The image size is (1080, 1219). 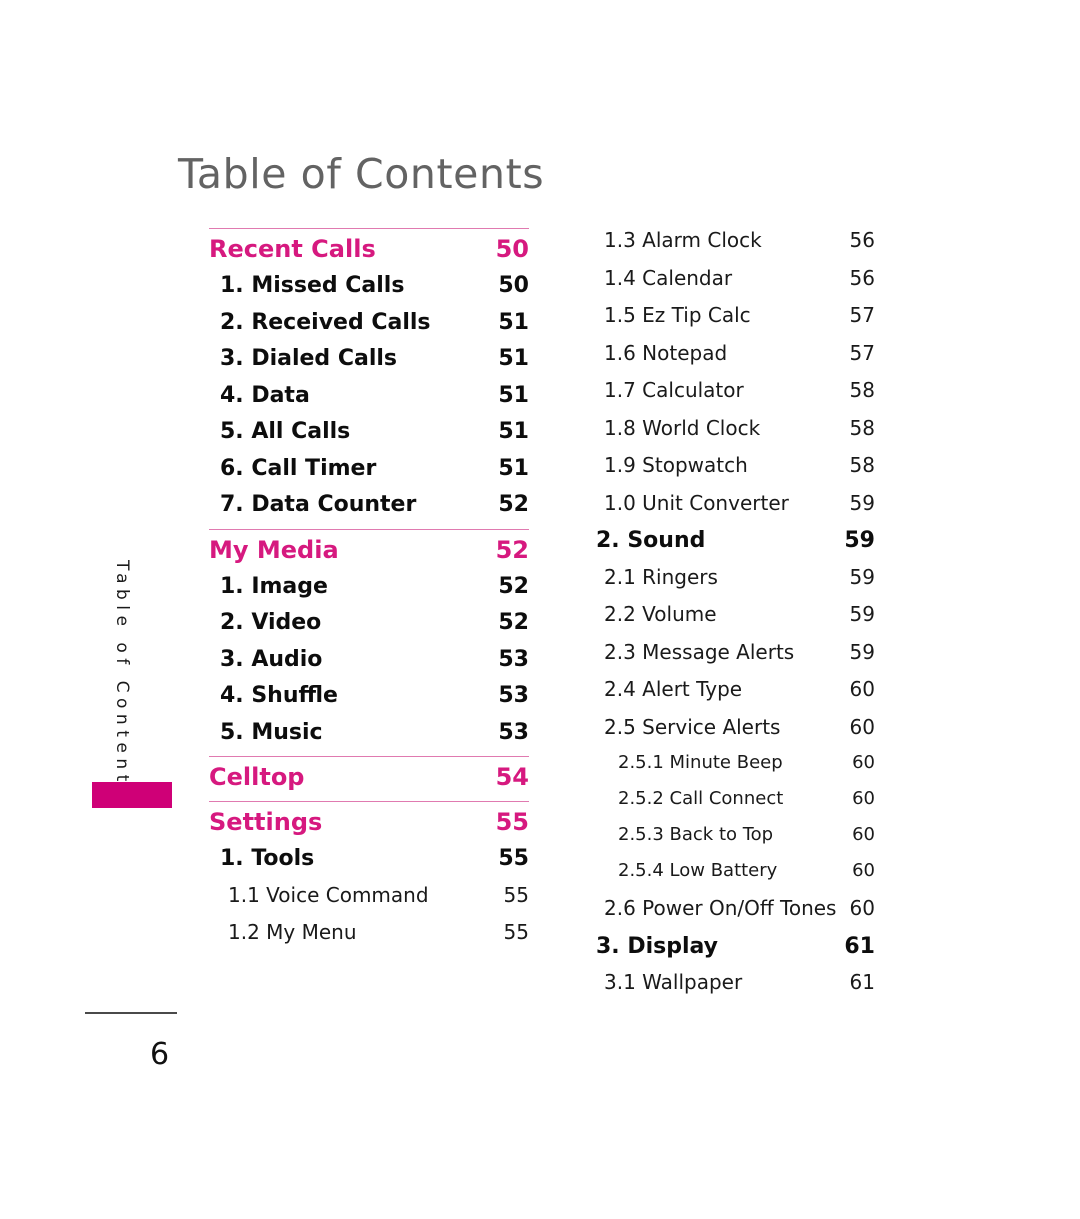 I want to click on toc-item-level2: 1.8 World Clock 58, so click(x=730, y=435).